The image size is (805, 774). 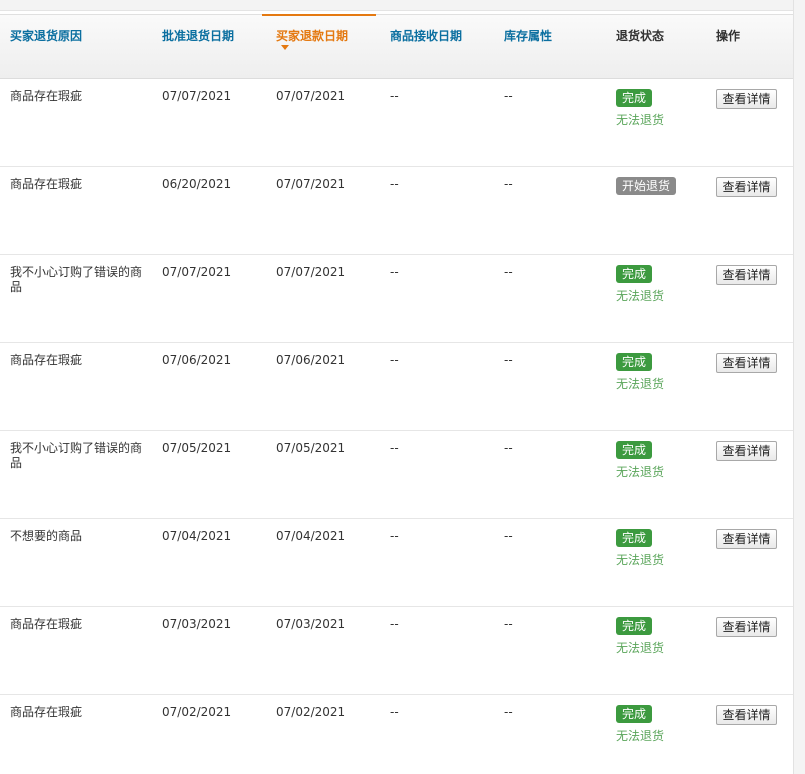 I want to click on top-toolbar-strip, so click(x=397, y=5).